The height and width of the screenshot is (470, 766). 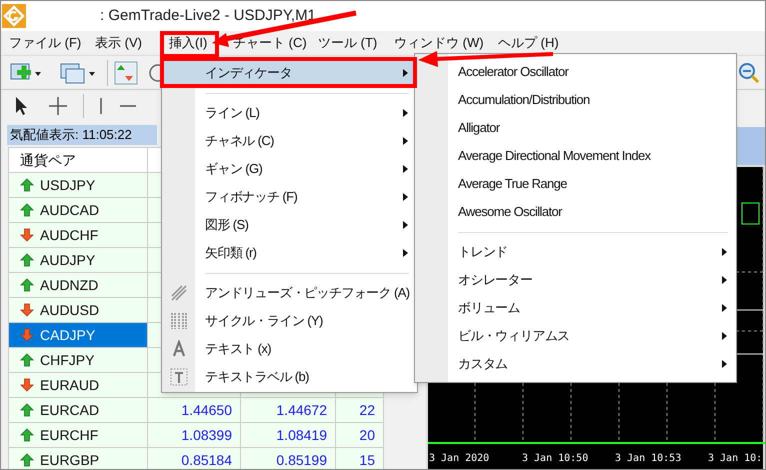 What do you see at coordinates (307, 293) in the screenshot?
I see `menu-label: アンドリューズ・ピッチフォーク (A)` at bounding box center [307, 293].